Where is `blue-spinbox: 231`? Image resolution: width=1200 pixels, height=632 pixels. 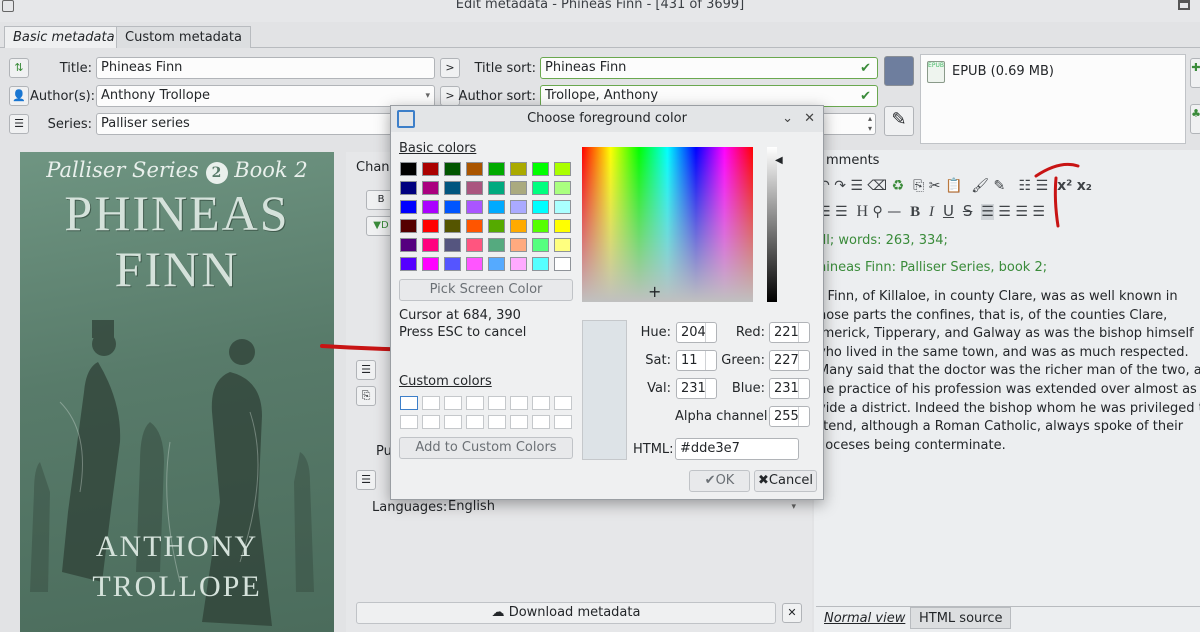
blue-spinbox: 231 is located at coordinates (789, 388).